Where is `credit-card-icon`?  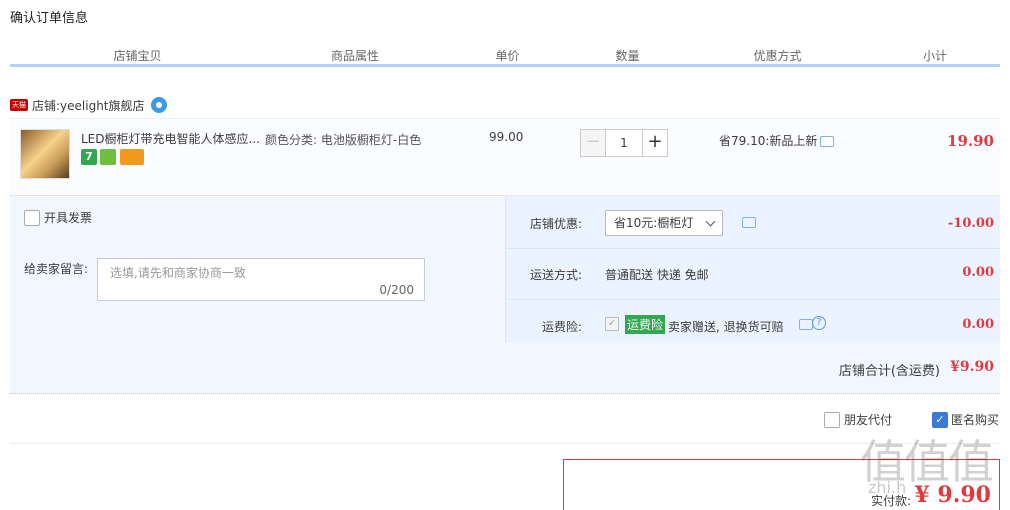
credit-card-icon is located at coordinates (132, 157).